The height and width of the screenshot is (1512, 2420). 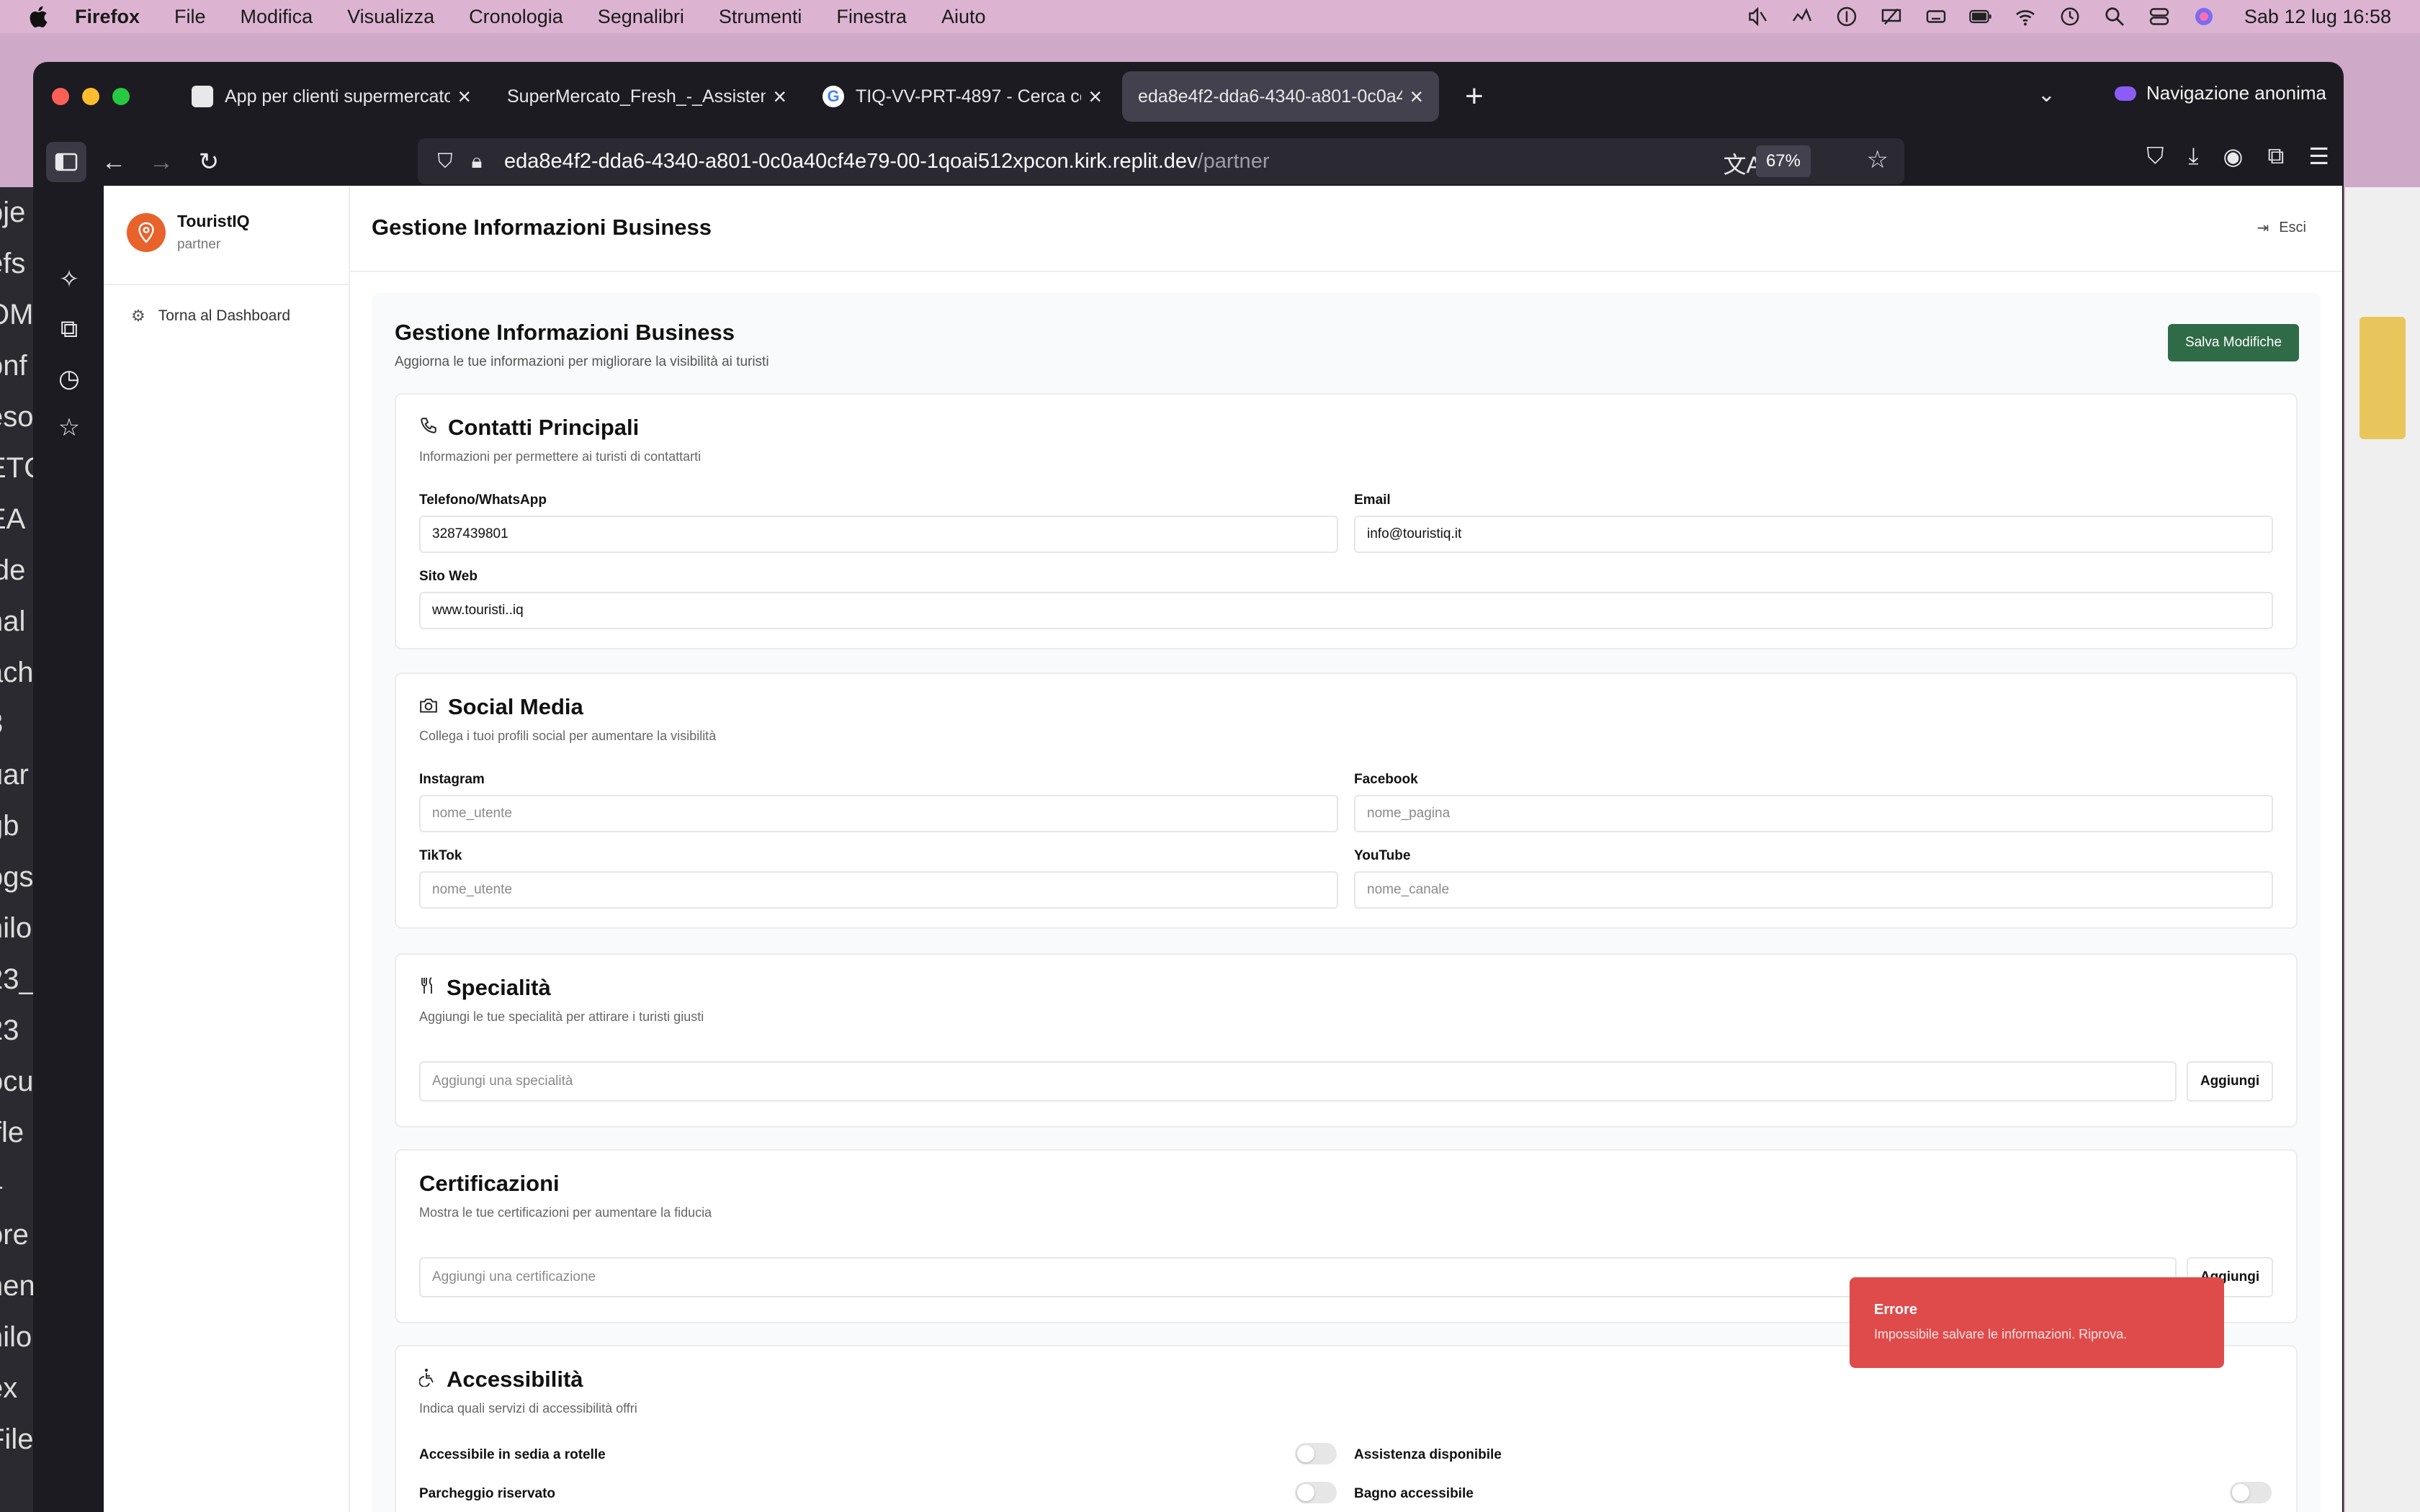 I want to click on menu-firefox: Firefox, so click(x=107, y=17).